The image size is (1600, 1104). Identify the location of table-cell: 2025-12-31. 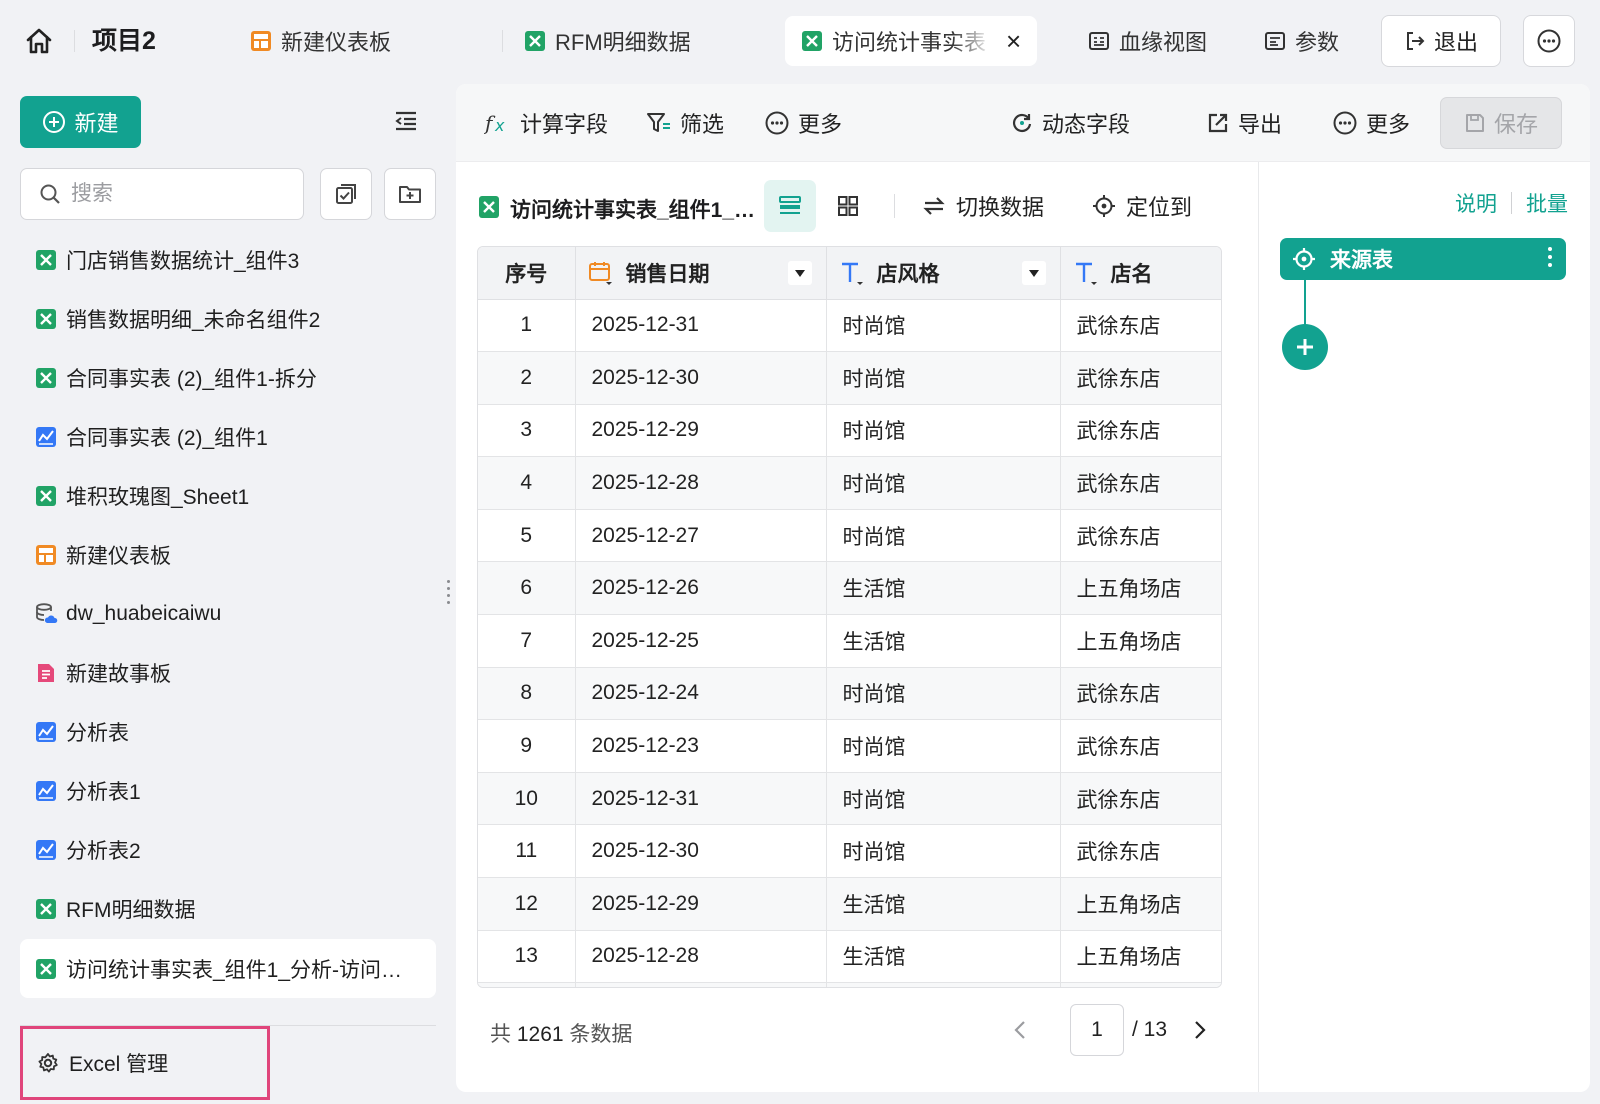
(701, 326).